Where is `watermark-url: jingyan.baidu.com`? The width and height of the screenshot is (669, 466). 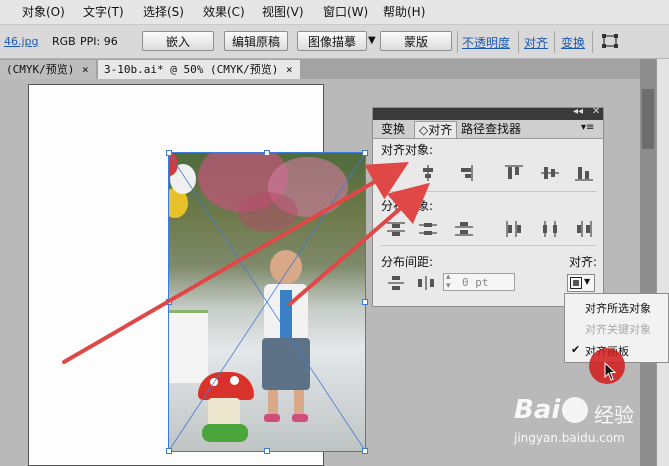
watermark-url: jingyan.baidu.com is located at coordinates (569, 438).